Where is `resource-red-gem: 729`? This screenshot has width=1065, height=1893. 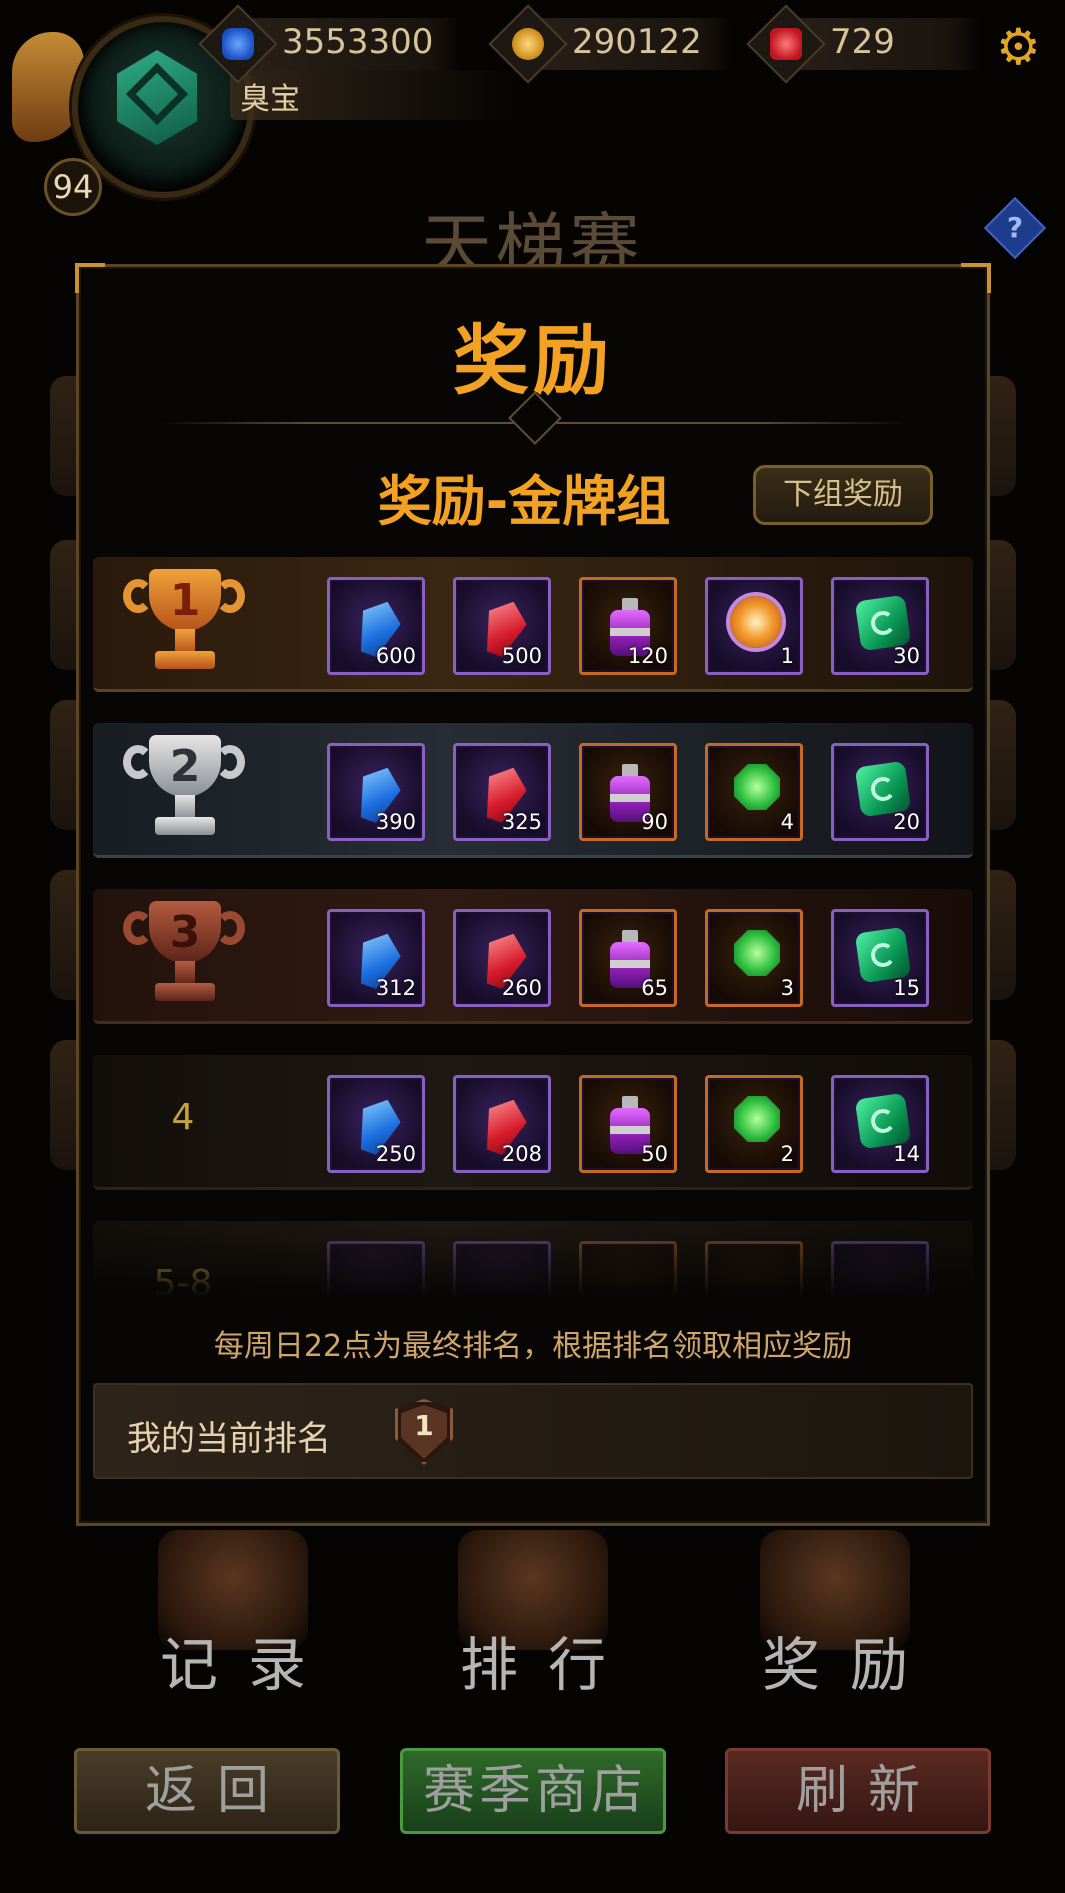 resource-red-gem: 729 is located at coordinates (863, 44).